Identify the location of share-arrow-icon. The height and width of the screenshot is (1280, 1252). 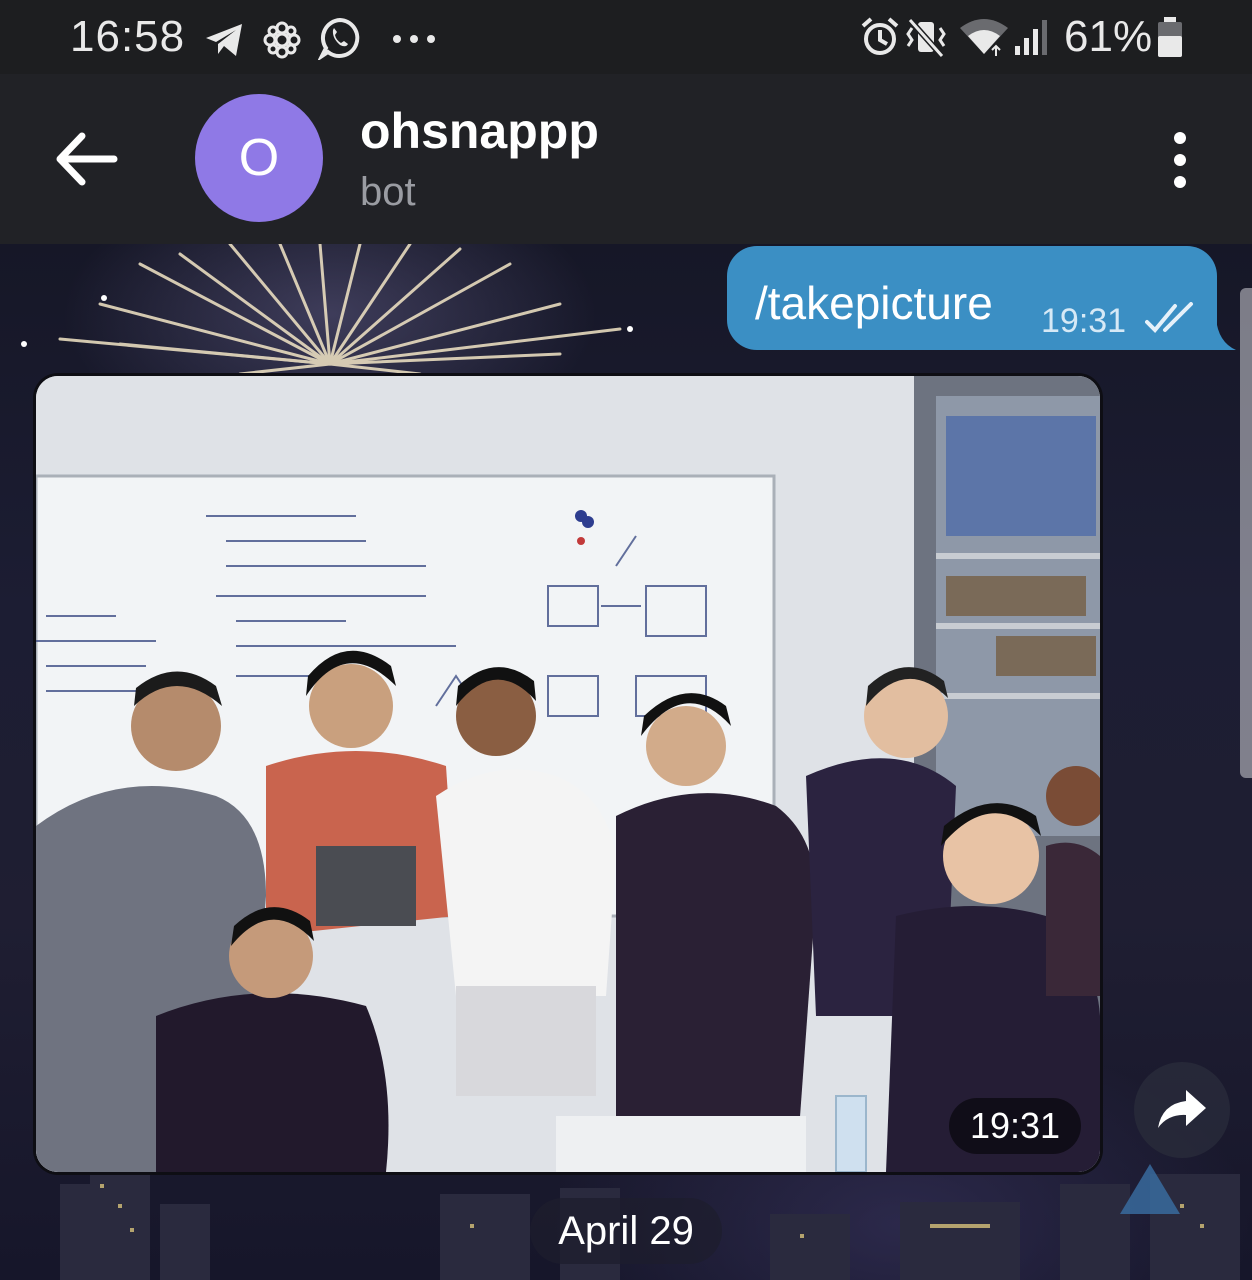
(1182, 1109).